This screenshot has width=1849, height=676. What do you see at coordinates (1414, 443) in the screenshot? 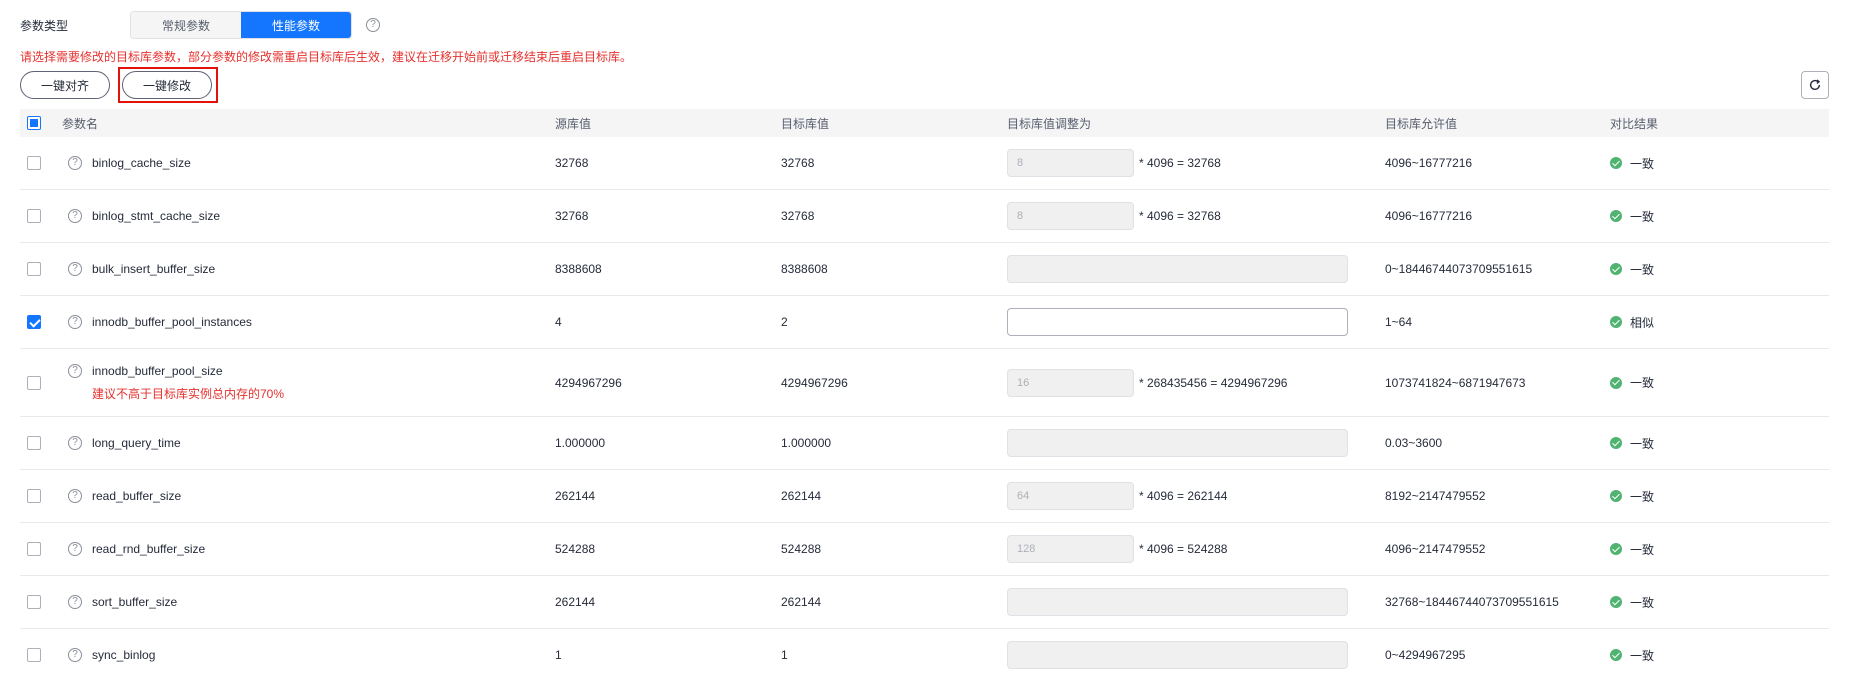
I see `allowed-range: 0.03~3600` at bounding box center [1414, 443].